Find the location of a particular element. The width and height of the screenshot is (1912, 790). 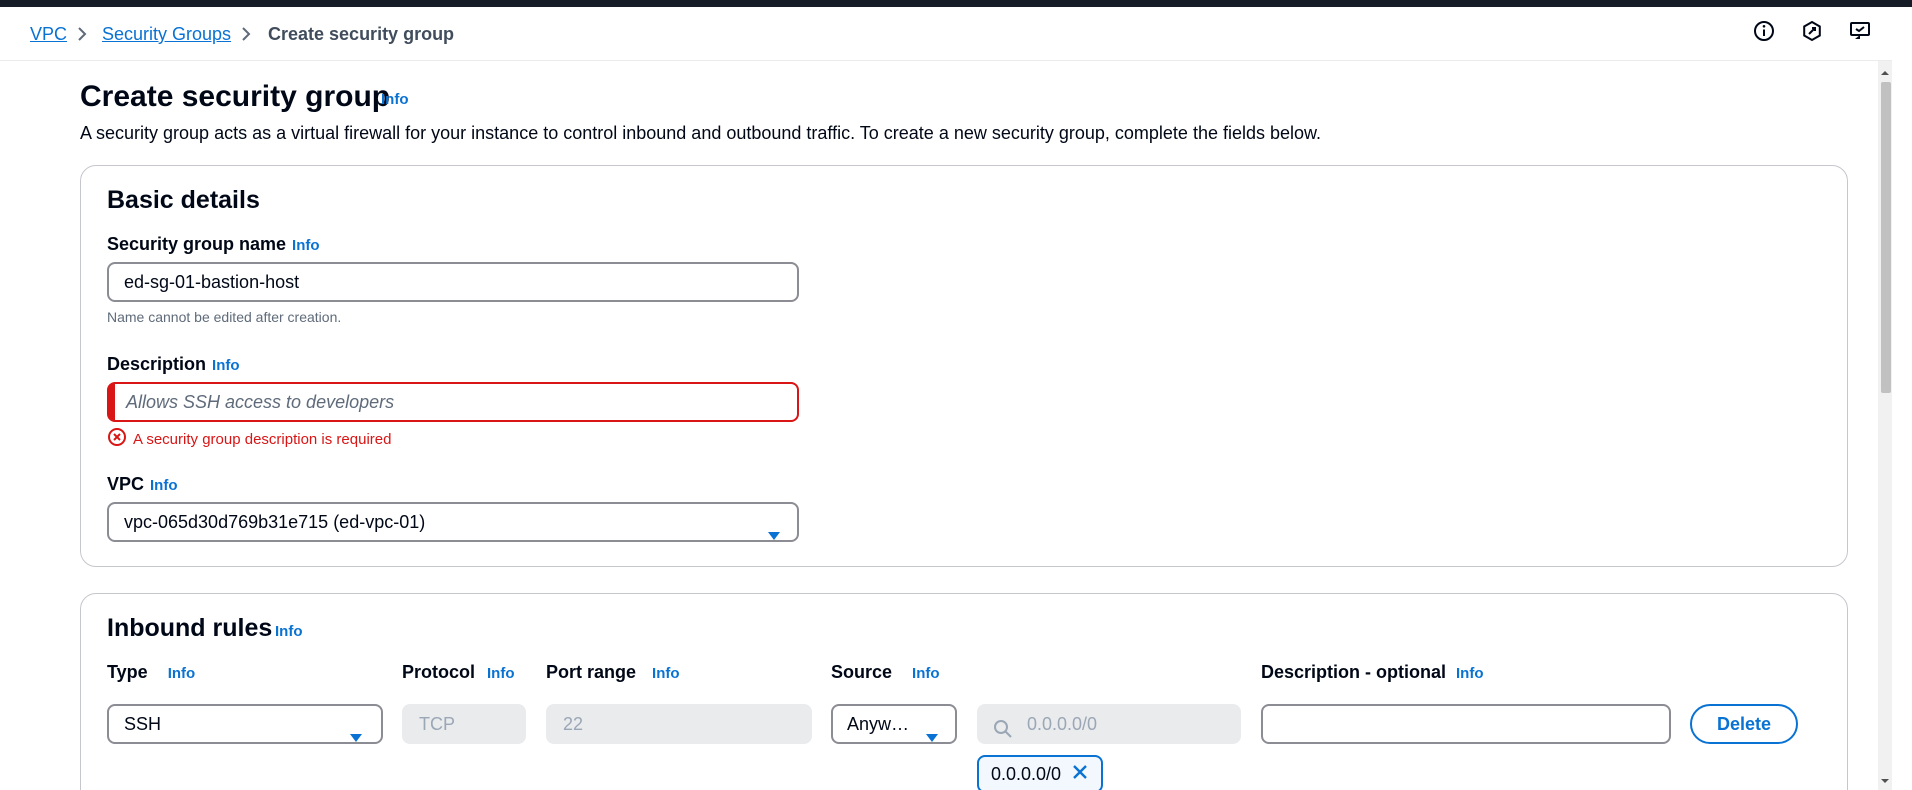

feedback-screen-icon is located at coordinates (1860, 31).